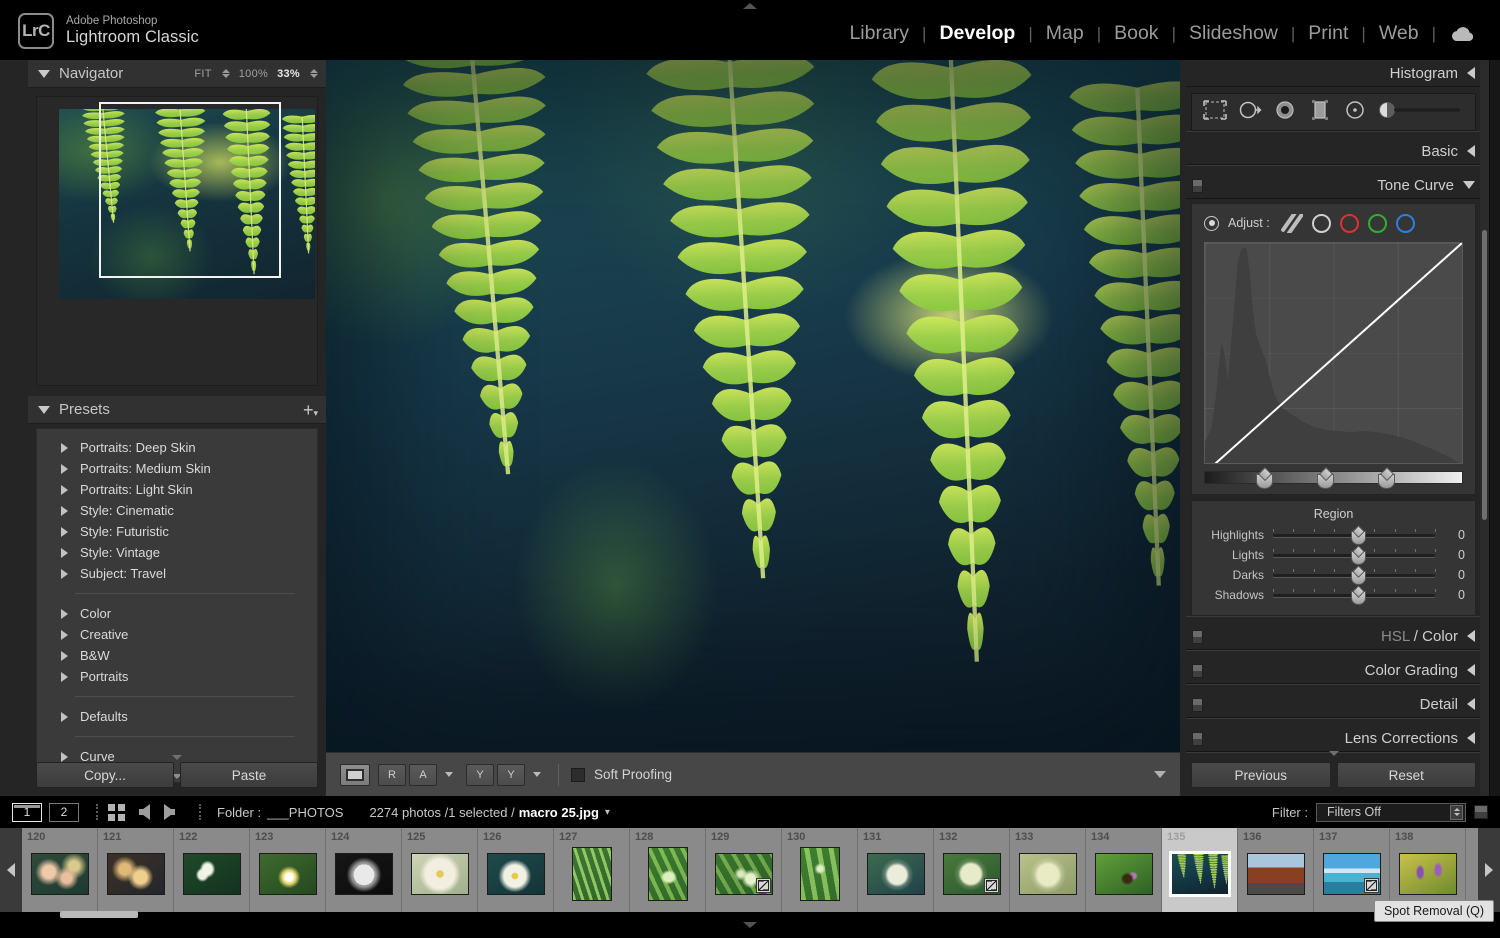  I want to click on filmstrip-thumbnail: 133, so click(1048, 870).